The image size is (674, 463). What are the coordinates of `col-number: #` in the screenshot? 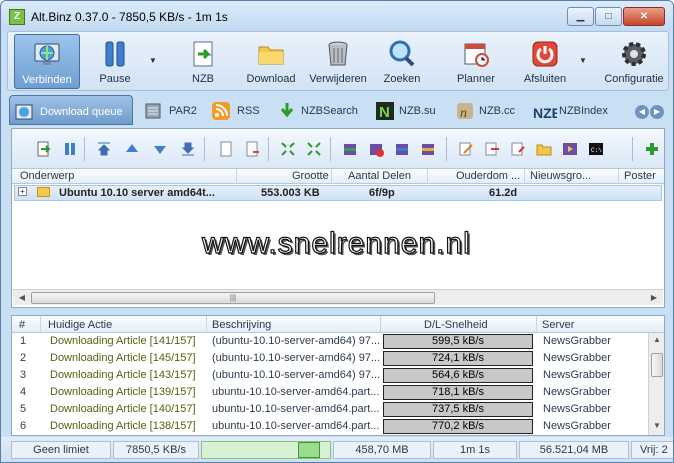 It's located at (22, 325).